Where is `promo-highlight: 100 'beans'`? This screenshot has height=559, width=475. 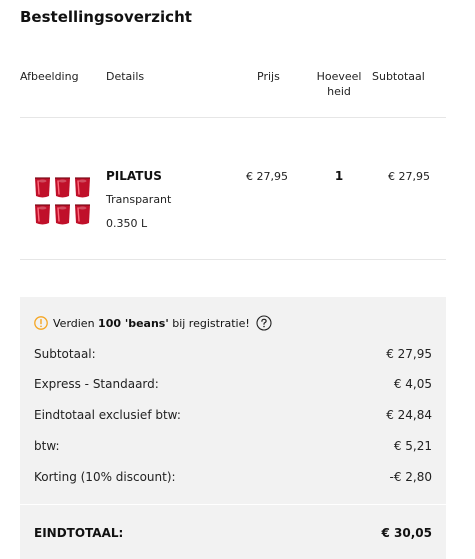
promo-highlight: 100 'beans' is located at coordinates (133, 323).